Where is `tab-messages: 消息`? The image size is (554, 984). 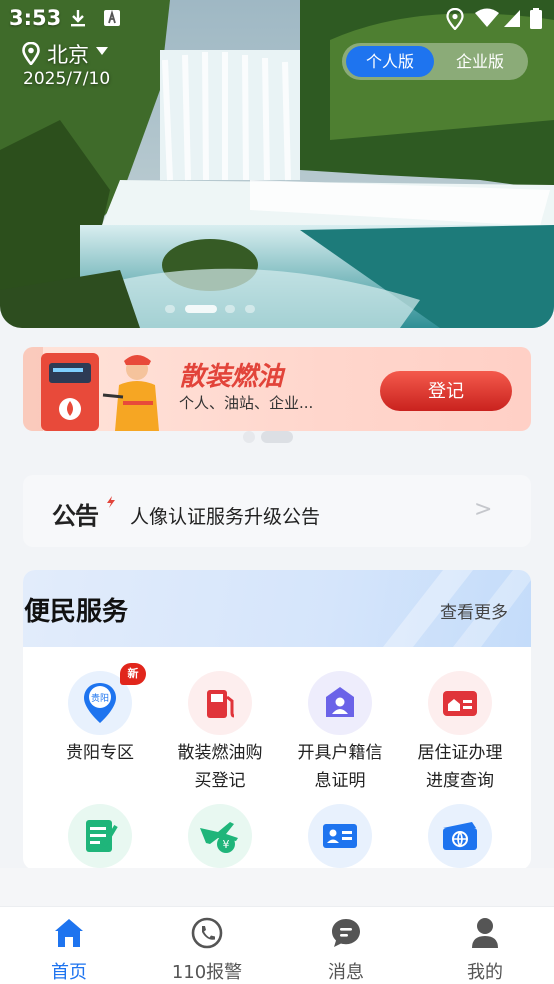
tab-messages: 消息 is located at coordinates (346, 949).